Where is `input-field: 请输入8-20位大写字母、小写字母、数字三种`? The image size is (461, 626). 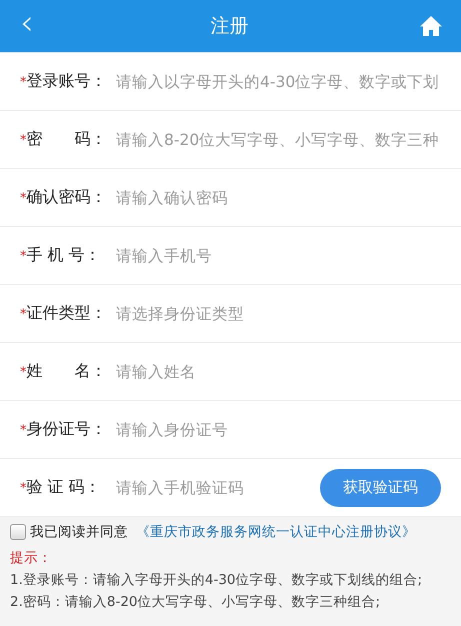
input-field: 请输入8-20位大写字母、小写字母、数字三种 is located at coordinates (288, 139).